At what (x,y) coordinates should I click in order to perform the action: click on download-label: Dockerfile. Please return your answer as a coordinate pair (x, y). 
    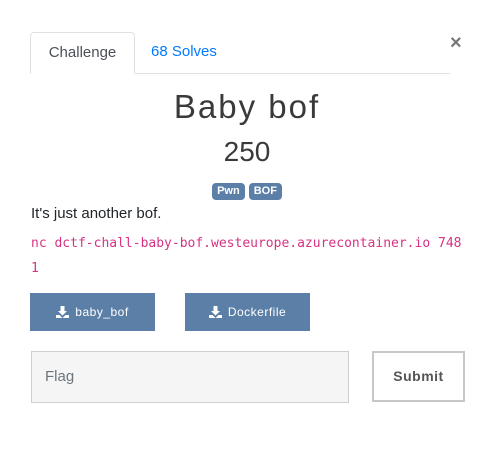
    Looking at the image, I should click on (257, 312).